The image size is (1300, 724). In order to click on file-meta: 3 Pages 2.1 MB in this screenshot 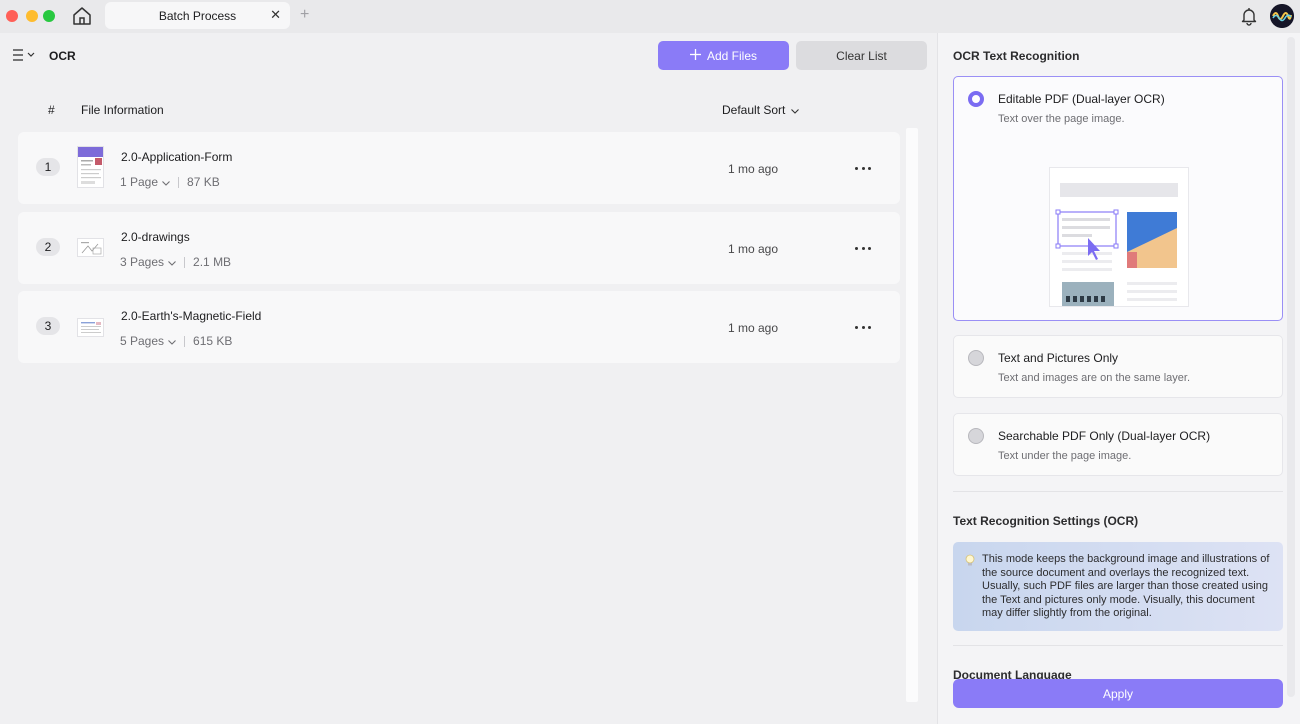, I will do `click(175, 262)`.